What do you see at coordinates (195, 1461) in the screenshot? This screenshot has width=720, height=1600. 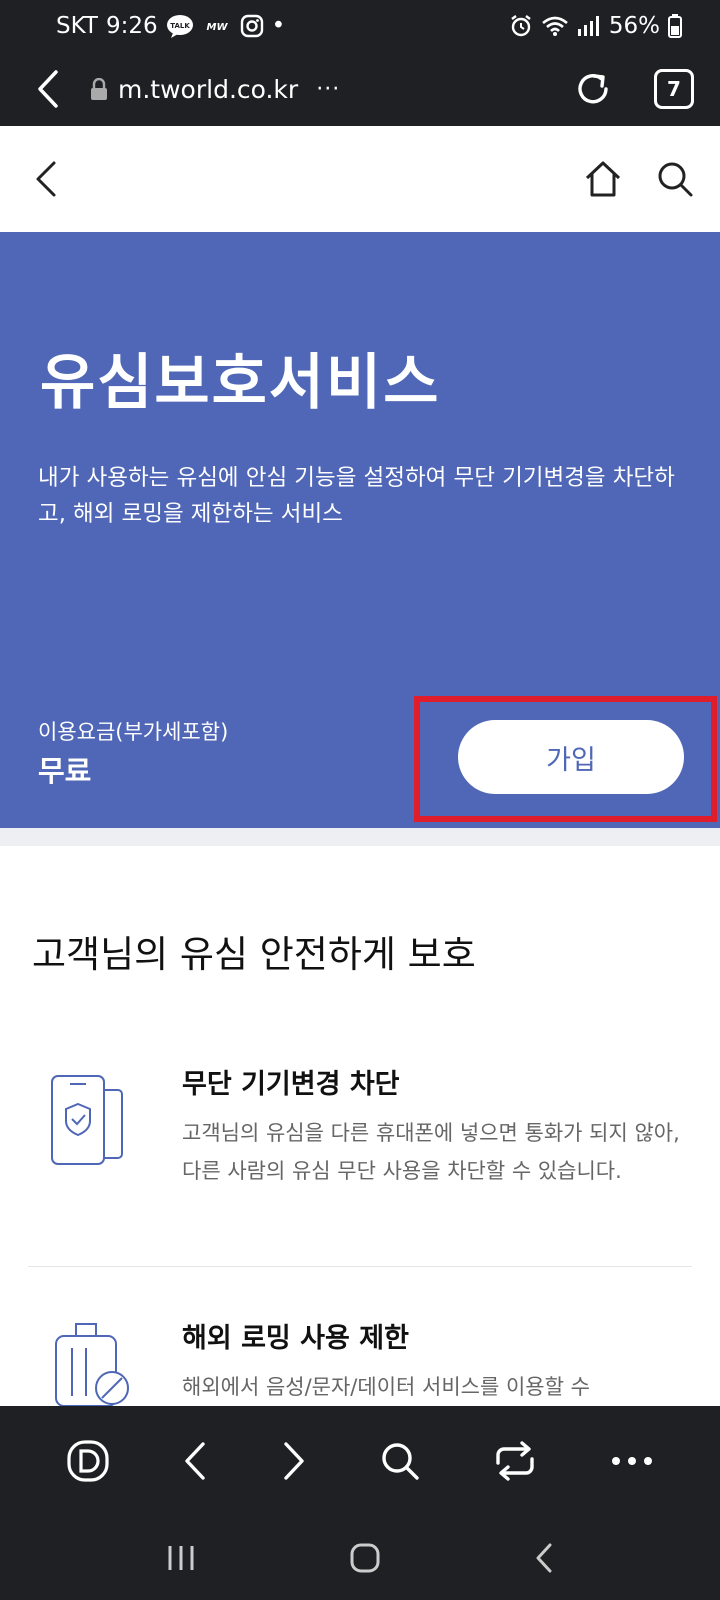 I see `nav-back-icon` at bounding box center [195, 1461].